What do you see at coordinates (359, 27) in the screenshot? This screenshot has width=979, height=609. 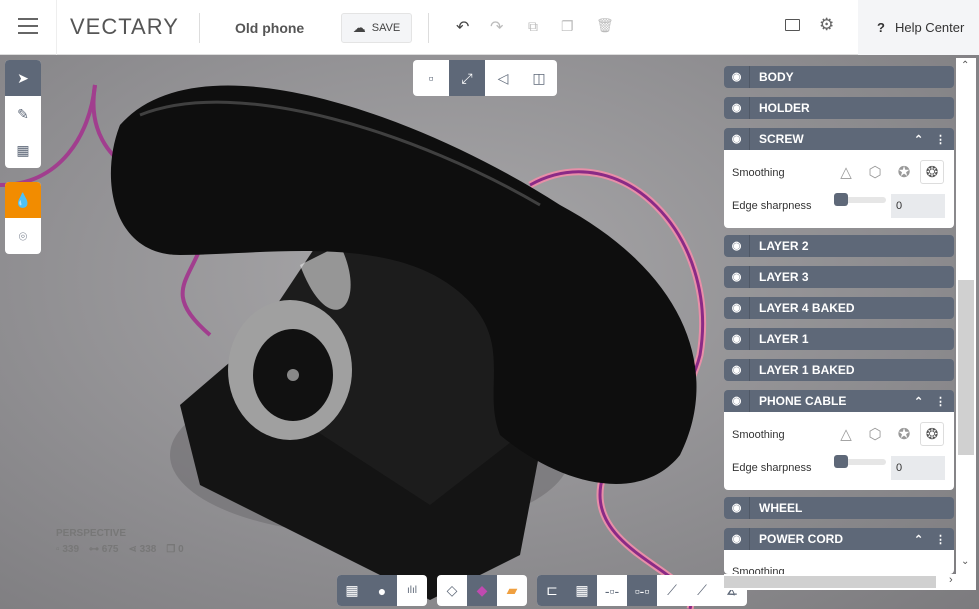 I see `cloud-upload-icon: ☁` at bounding box center [359, 27].